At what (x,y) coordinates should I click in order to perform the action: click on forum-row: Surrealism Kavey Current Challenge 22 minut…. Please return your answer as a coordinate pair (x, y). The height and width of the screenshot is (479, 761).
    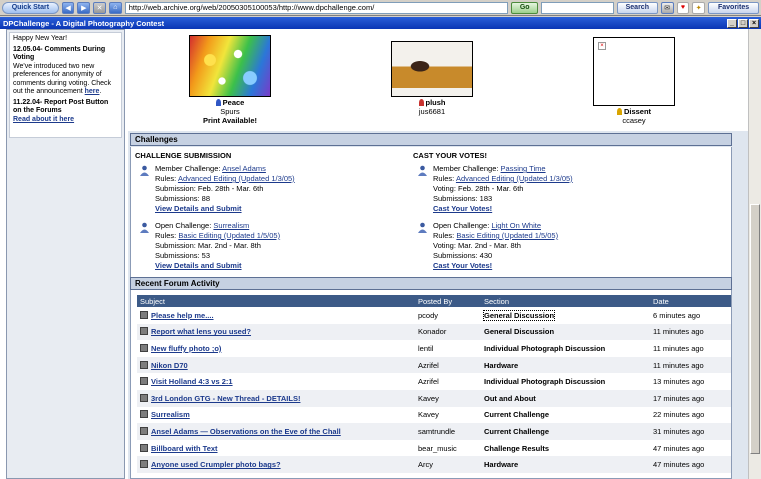
    Looking at the image, I should click on (434, 415).